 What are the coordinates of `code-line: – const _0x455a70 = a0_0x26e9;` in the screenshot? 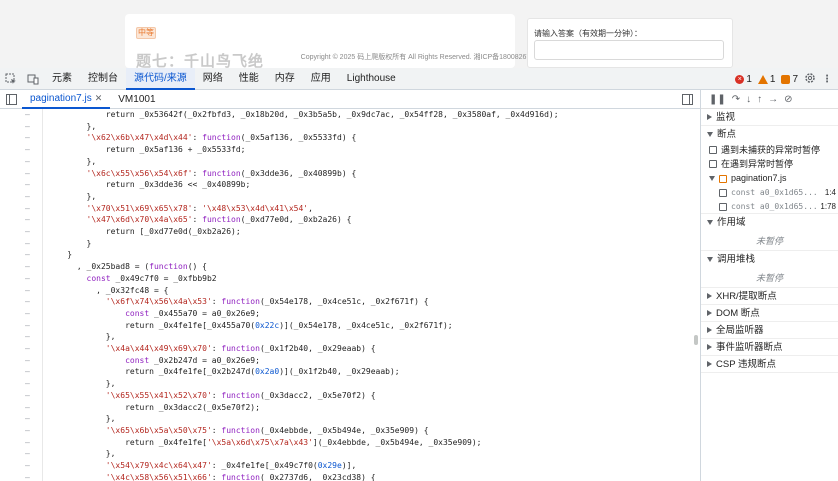 It's located at (350, 314).